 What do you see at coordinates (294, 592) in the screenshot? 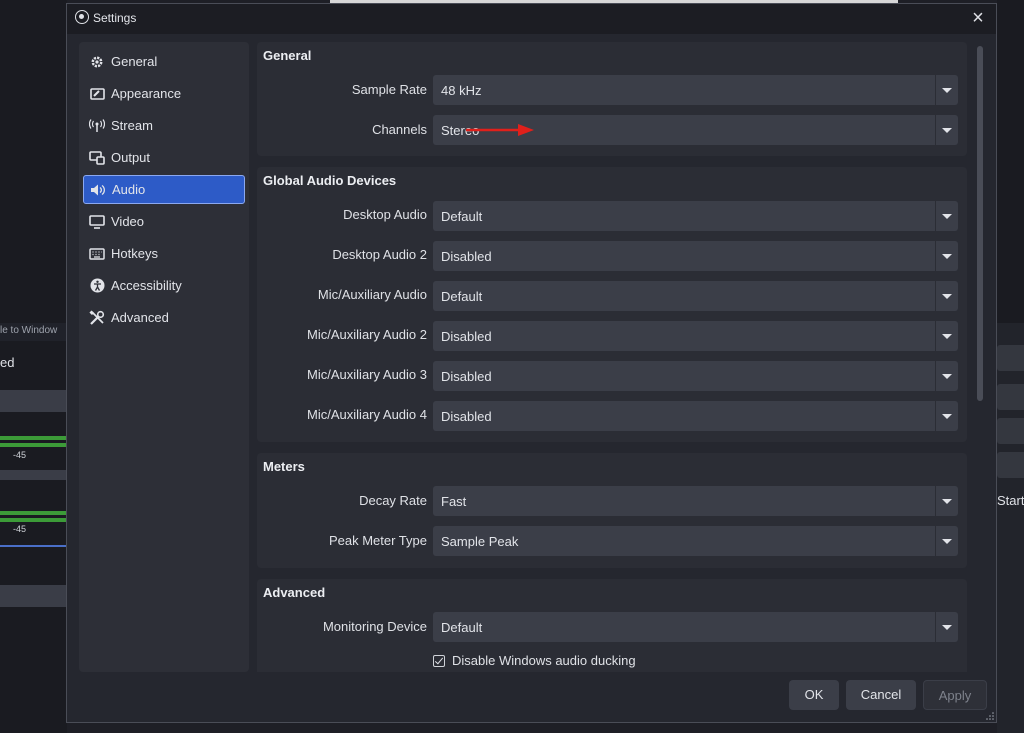
I see `group-title: Advanced` at bounding box center [294, 592].